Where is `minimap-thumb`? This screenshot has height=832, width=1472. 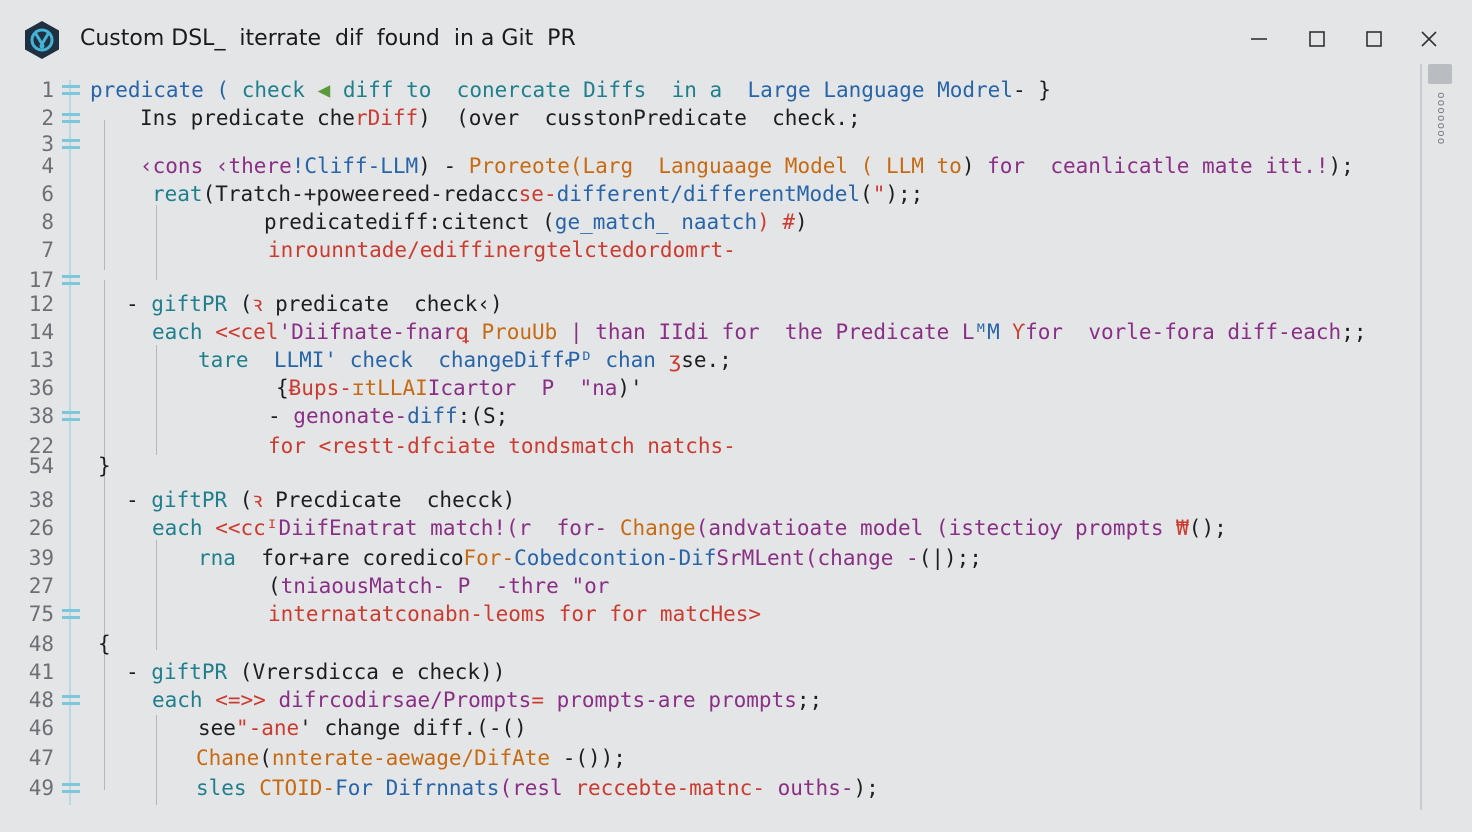 minimap-thumb is located at coordinates (1440, 74).